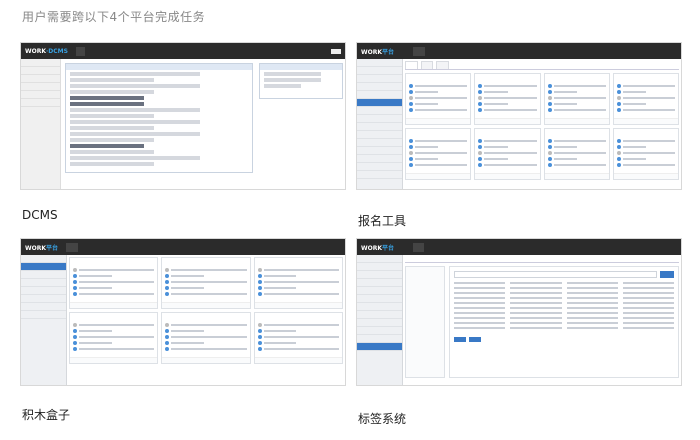 This screenshot has height=440, width=700. Describe the element at coordinates (46, 51) in the screenshot. I see `app-logo: WORK·DCMS` at that location.